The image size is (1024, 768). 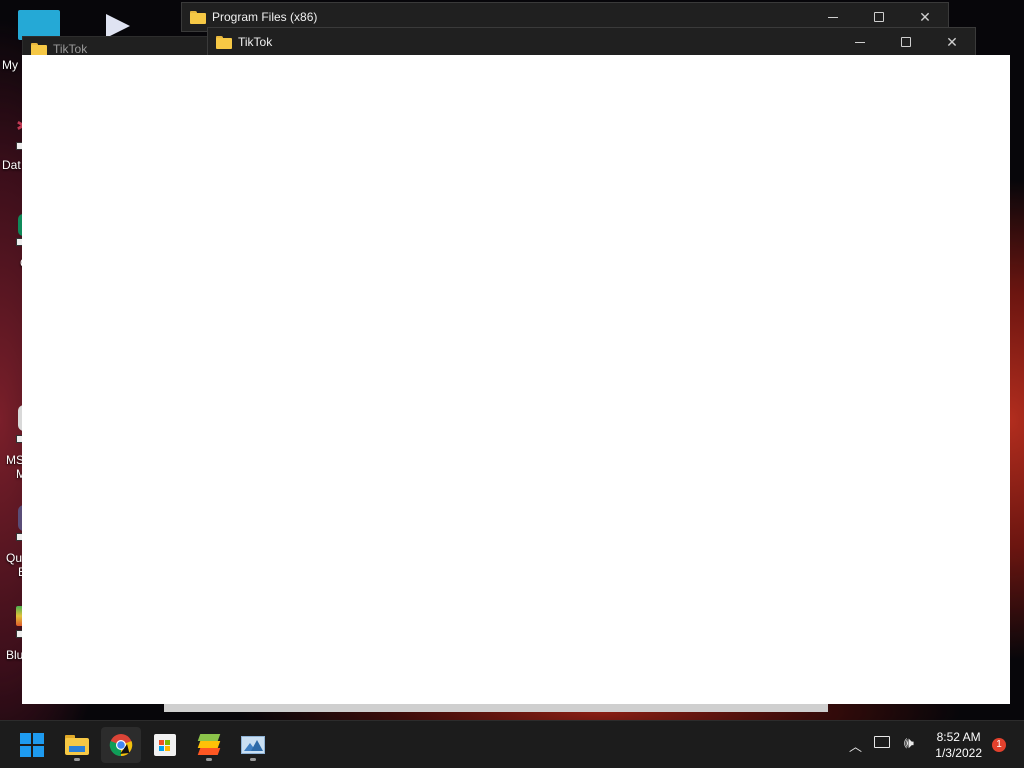 I want to click on window-title: Program Files (x86), so click(x=265, y=17).